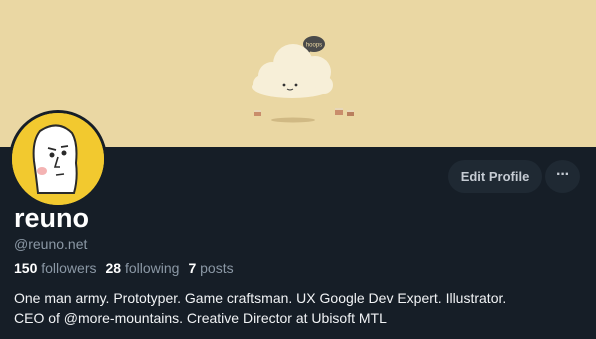 The height and width of the screenshot is (339, 596). What do you see at coordinates (152, 268) in the screenshot?
I see `following-label: following` at bounding box center [152, 268].